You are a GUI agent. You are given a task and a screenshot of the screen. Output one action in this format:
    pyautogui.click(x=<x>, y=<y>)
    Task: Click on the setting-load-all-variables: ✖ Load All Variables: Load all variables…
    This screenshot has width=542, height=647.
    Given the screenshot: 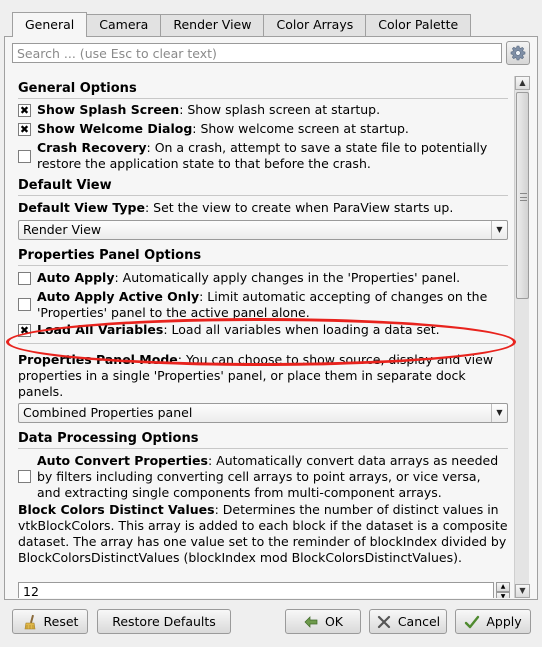 What is the action you would take?
    pyautogui.click(x=263, y=330)
    